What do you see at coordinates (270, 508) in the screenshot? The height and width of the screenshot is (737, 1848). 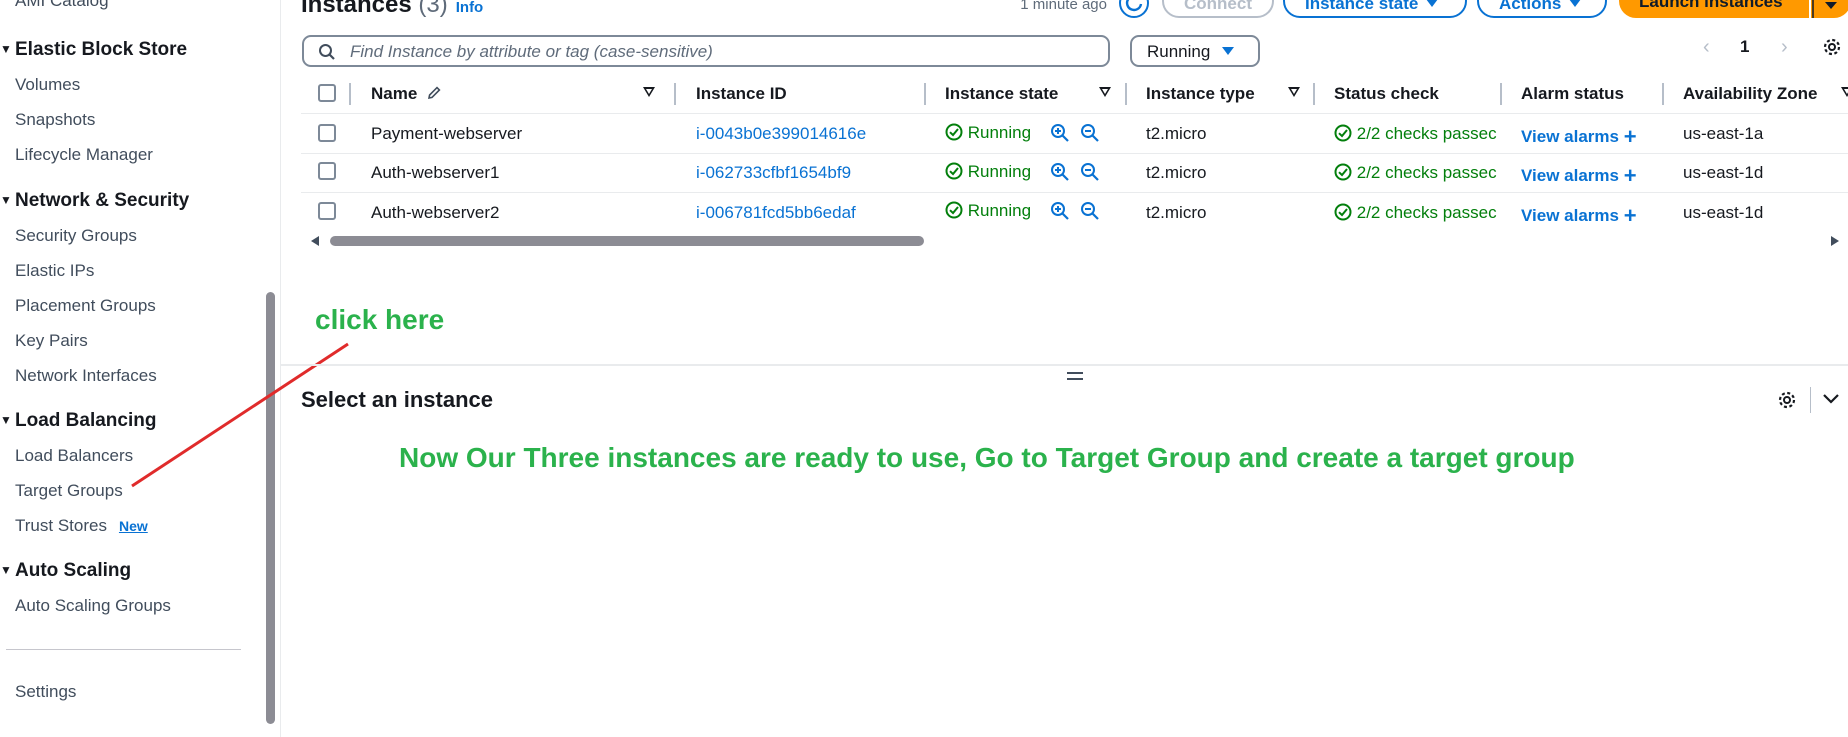 I see `sidebar-scrollbar-thumb` at bounding box center [270, 508].